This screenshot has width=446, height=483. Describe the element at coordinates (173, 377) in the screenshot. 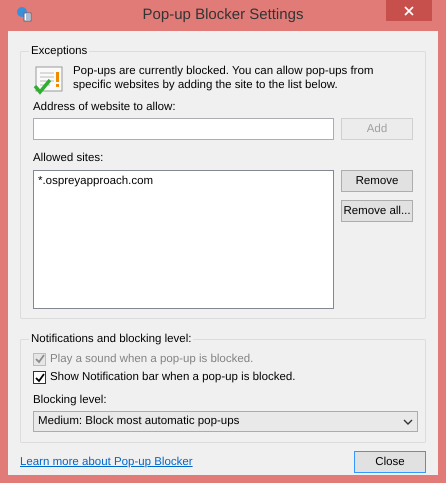

I see `checkbox-label: Show Notification bar when a pop-up is blocked.` at that location.